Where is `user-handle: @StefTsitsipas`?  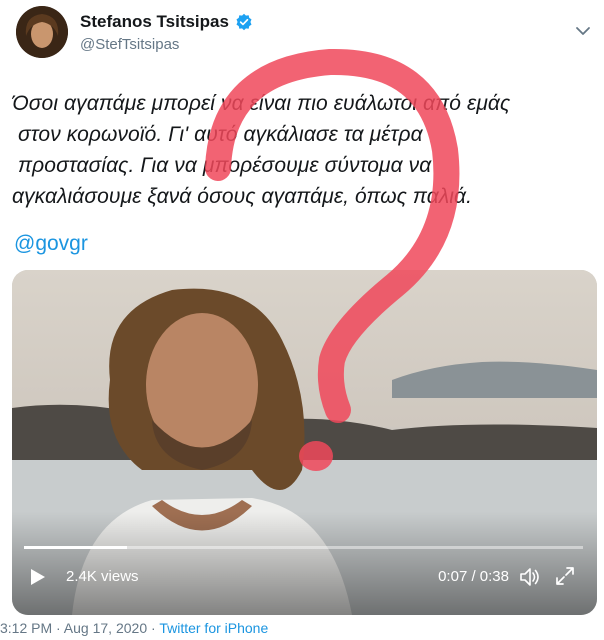 user-handle: @StefTsitsipas is located at coordinates (129, 44).